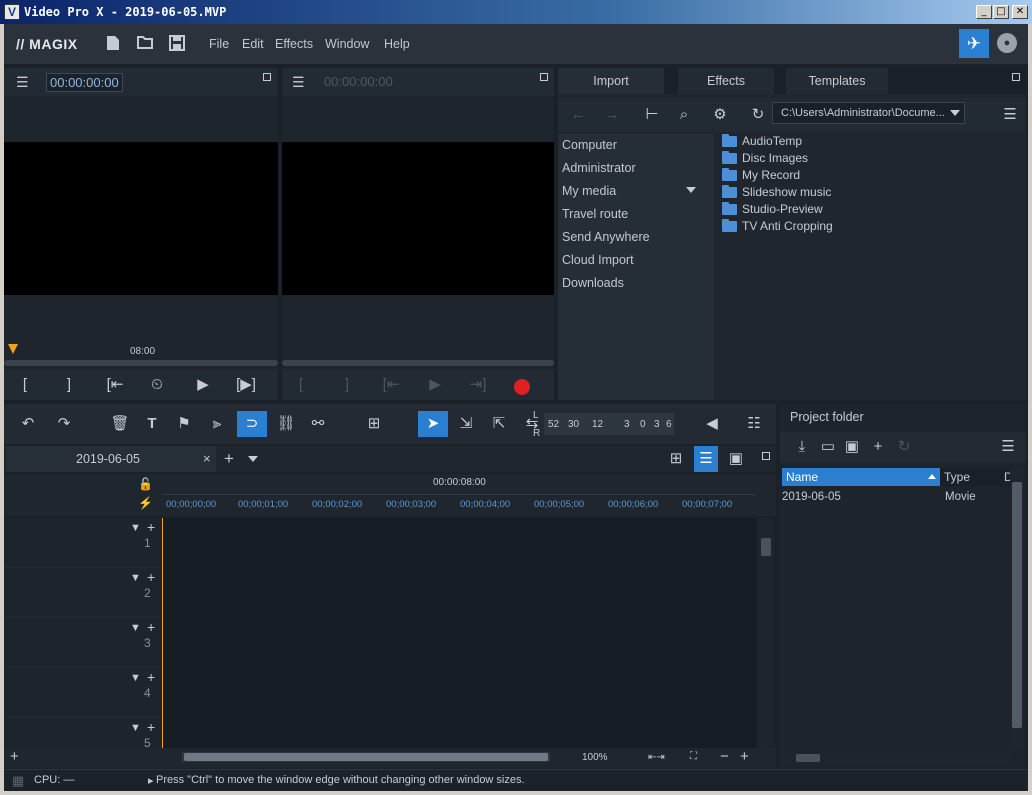  What do you see at coordinates (544, 77) in the screenshot?
I see `program-maximize-icon` at bounding box center [544, 77].